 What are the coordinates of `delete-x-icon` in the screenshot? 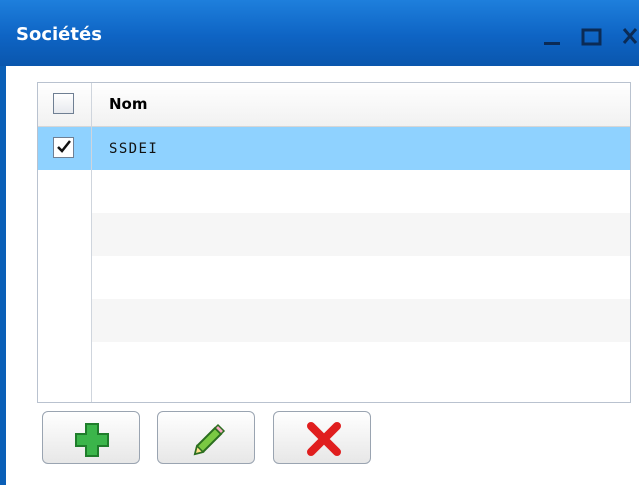 It's located at (324, 439).